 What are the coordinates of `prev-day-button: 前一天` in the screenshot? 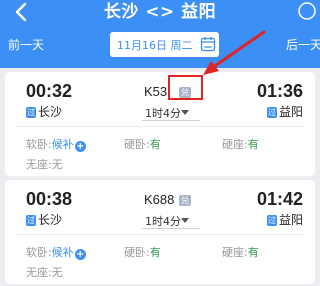 It's located at (26, 44).